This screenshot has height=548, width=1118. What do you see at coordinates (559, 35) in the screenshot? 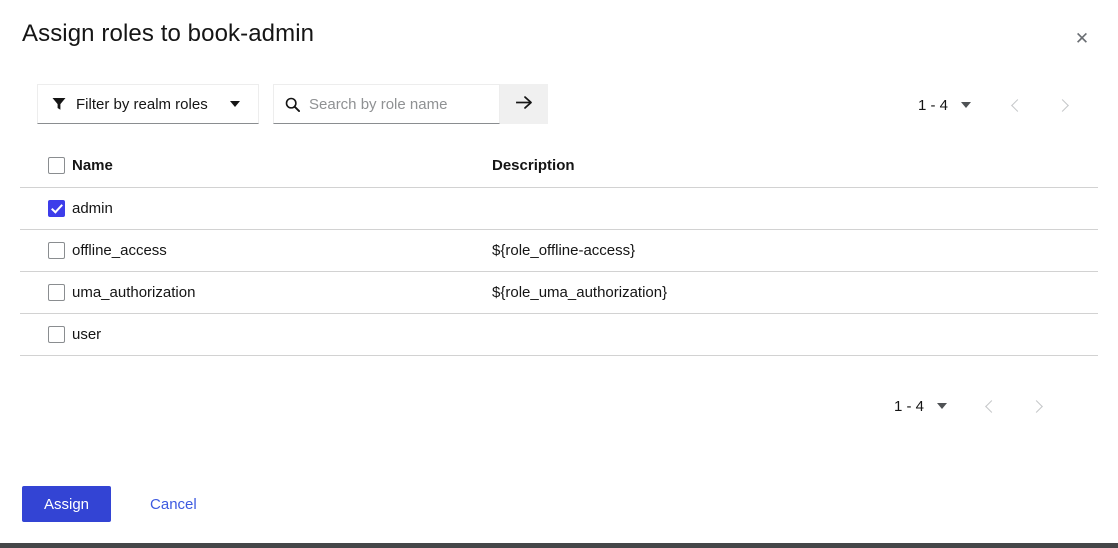
I see `dialog-header: Assign roles to book-admin ✕` at bounding box center [559, 35].